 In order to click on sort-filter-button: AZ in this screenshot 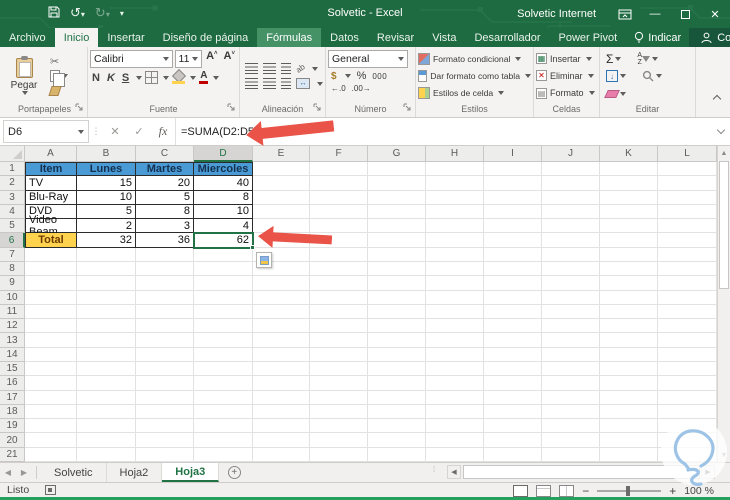, I will do `click(647, 59)`.